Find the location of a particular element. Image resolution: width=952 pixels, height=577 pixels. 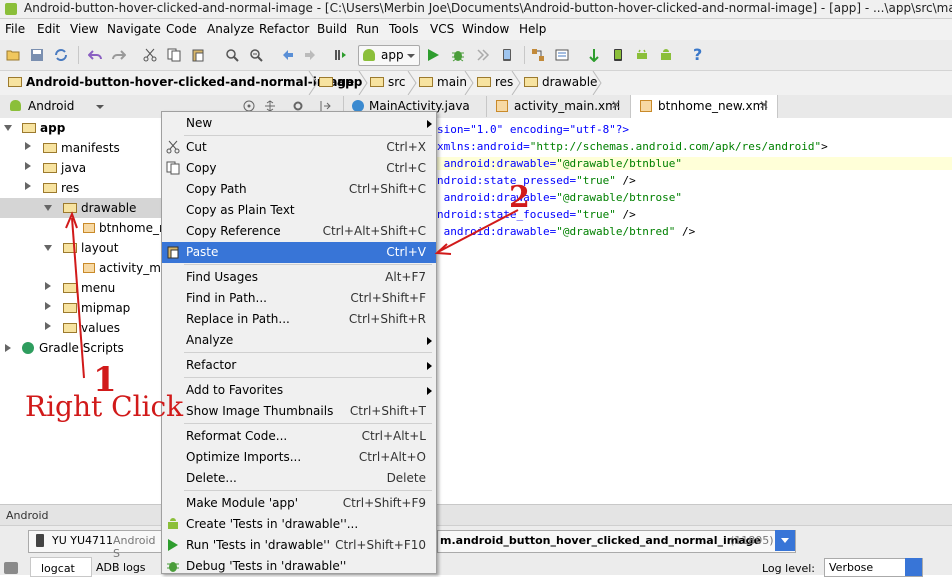

breadcrumb-item-app: app is located at coordinates (340, 82).